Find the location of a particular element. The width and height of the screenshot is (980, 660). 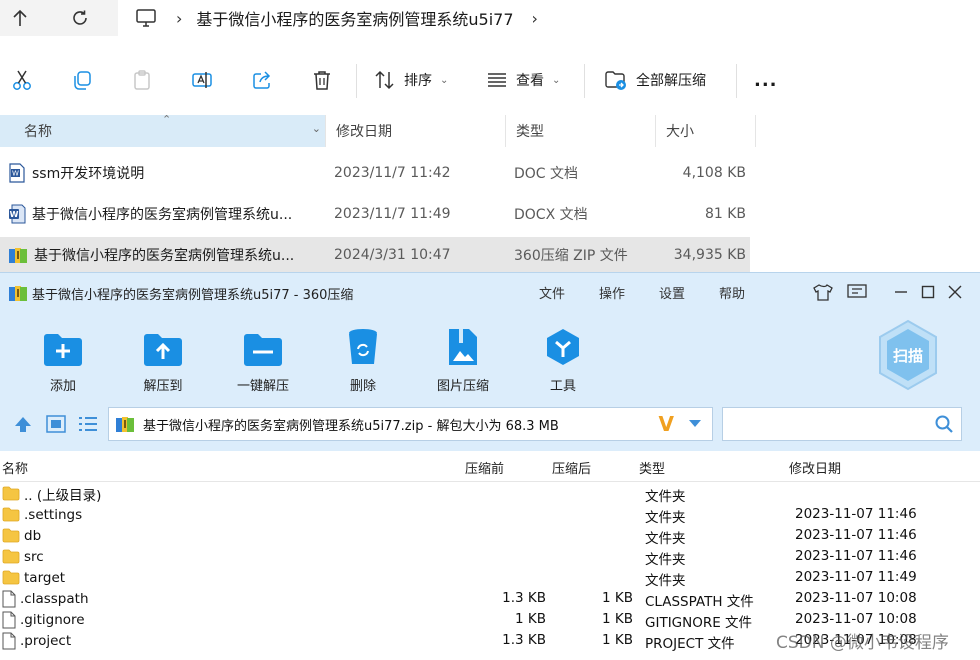

up-arrow-icon is located at coordinates (20, 18).